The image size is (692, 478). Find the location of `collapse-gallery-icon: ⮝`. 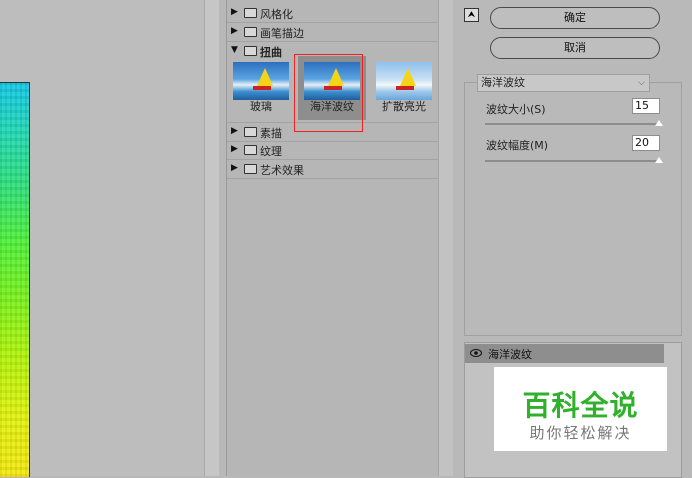

collapse-gallery-icon: ⮝ is located at coordinates (471, 15).